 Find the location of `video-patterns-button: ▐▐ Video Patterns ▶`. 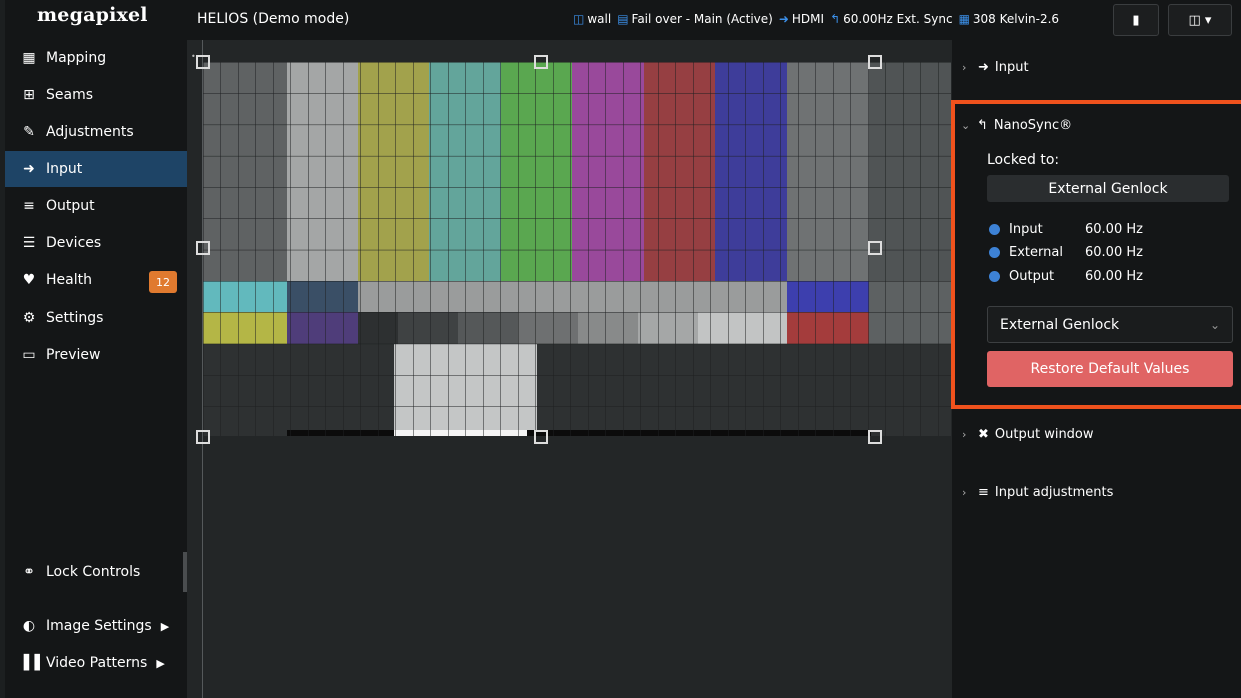

video-patterns-button: ▐▐ Video Patterns ▶ is located at coordinates (96, 663).